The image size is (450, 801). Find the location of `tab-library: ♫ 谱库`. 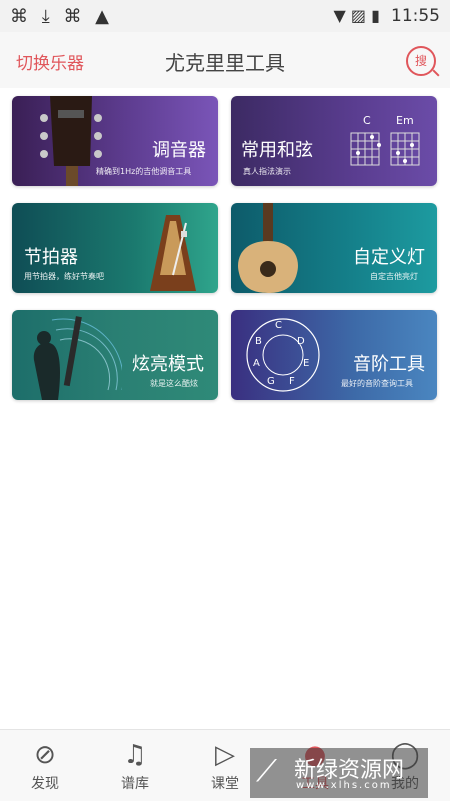

tab-library: ♫ 谱库 is located at coordinates (135, 765).